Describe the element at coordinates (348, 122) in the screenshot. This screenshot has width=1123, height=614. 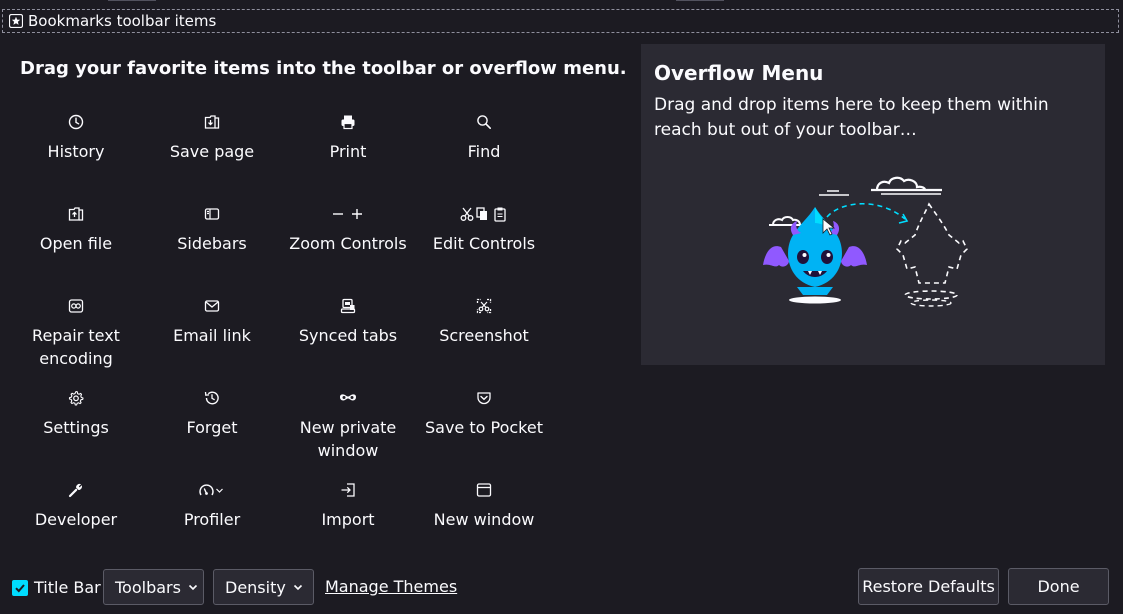
I see `printer-icon` at that location.